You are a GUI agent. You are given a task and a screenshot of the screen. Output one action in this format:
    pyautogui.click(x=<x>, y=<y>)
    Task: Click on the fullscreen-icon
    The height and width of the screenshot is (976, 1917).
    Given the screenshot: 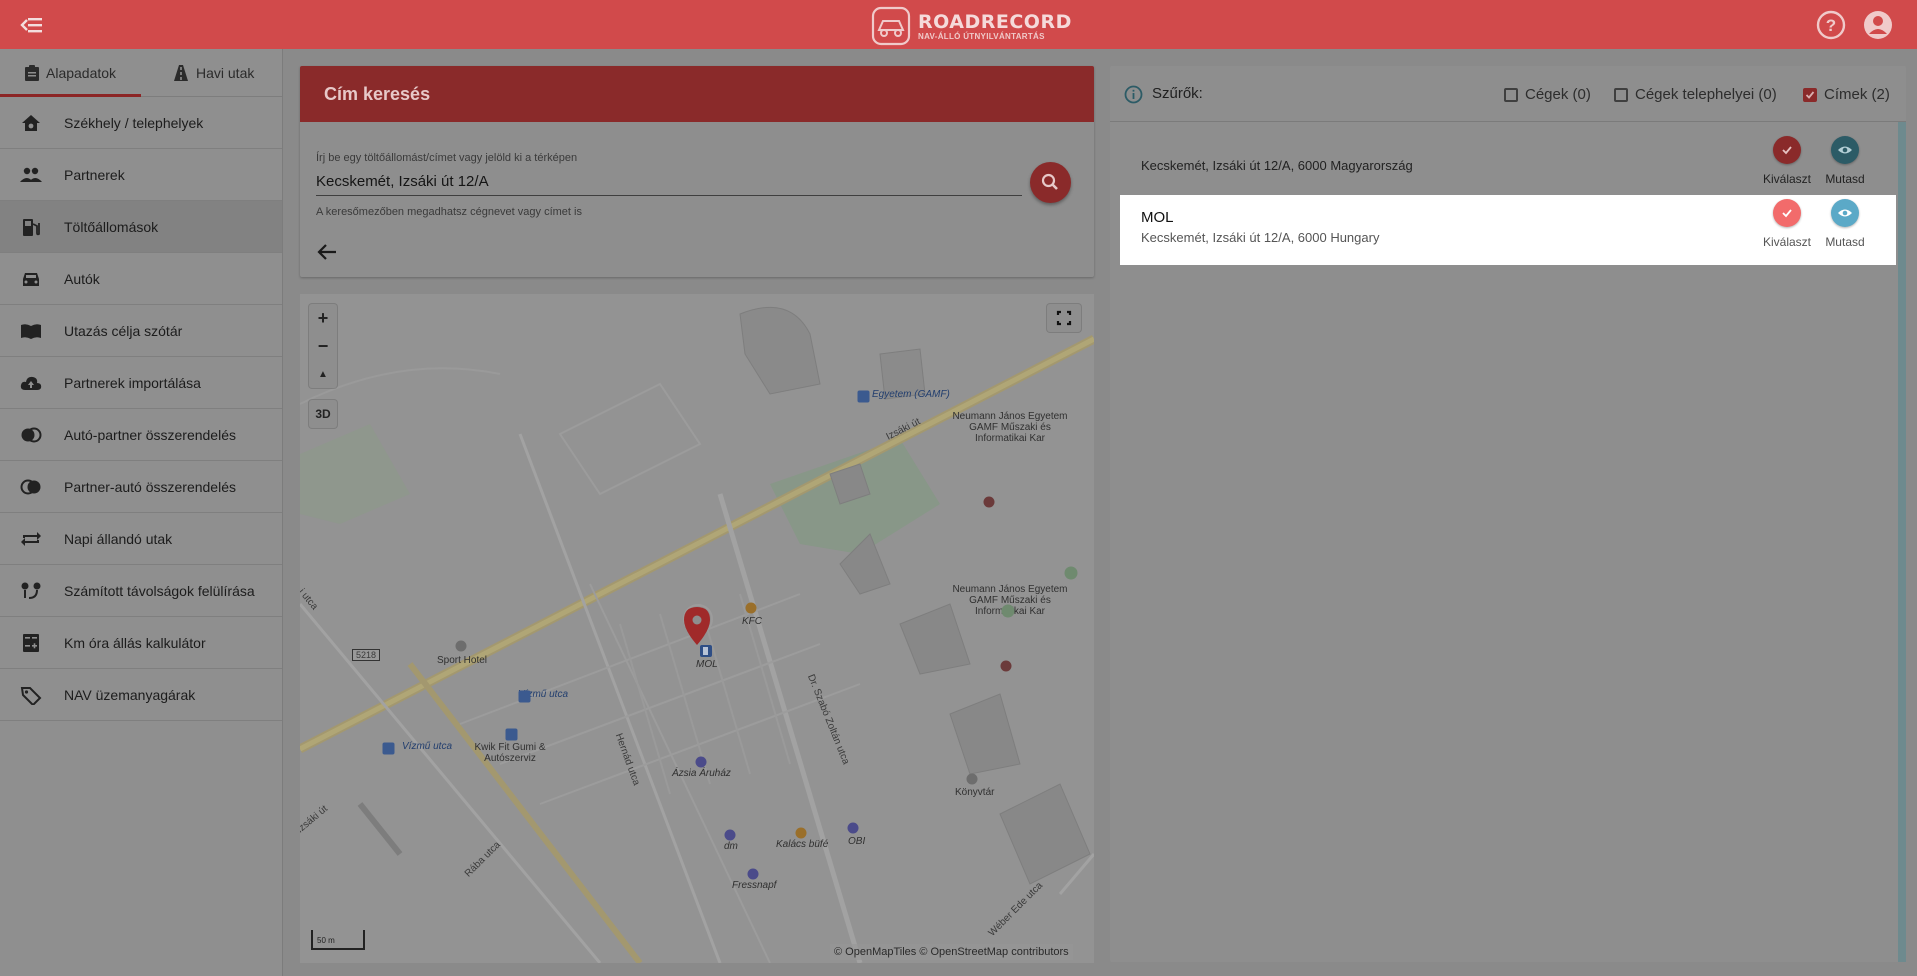 What is the action you would take?
    pyautogui.click(x=1064, y=318)
    